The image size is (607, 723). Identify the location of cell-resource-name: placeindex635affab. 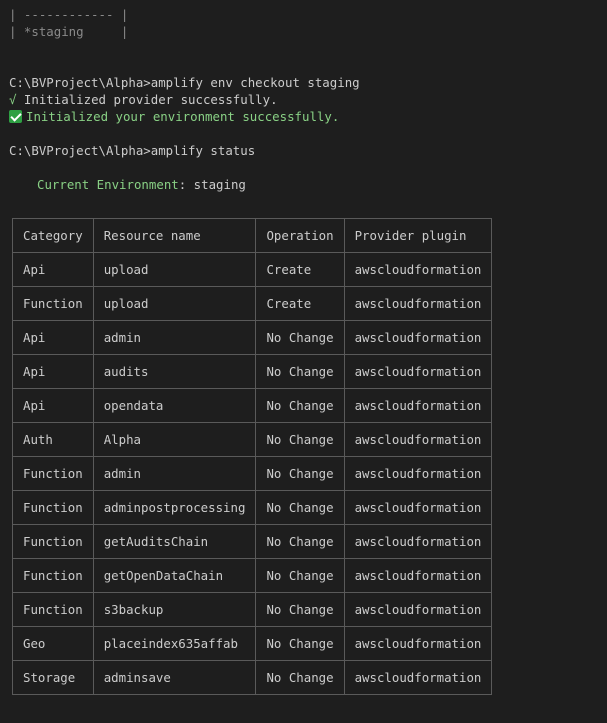
(174, 643).